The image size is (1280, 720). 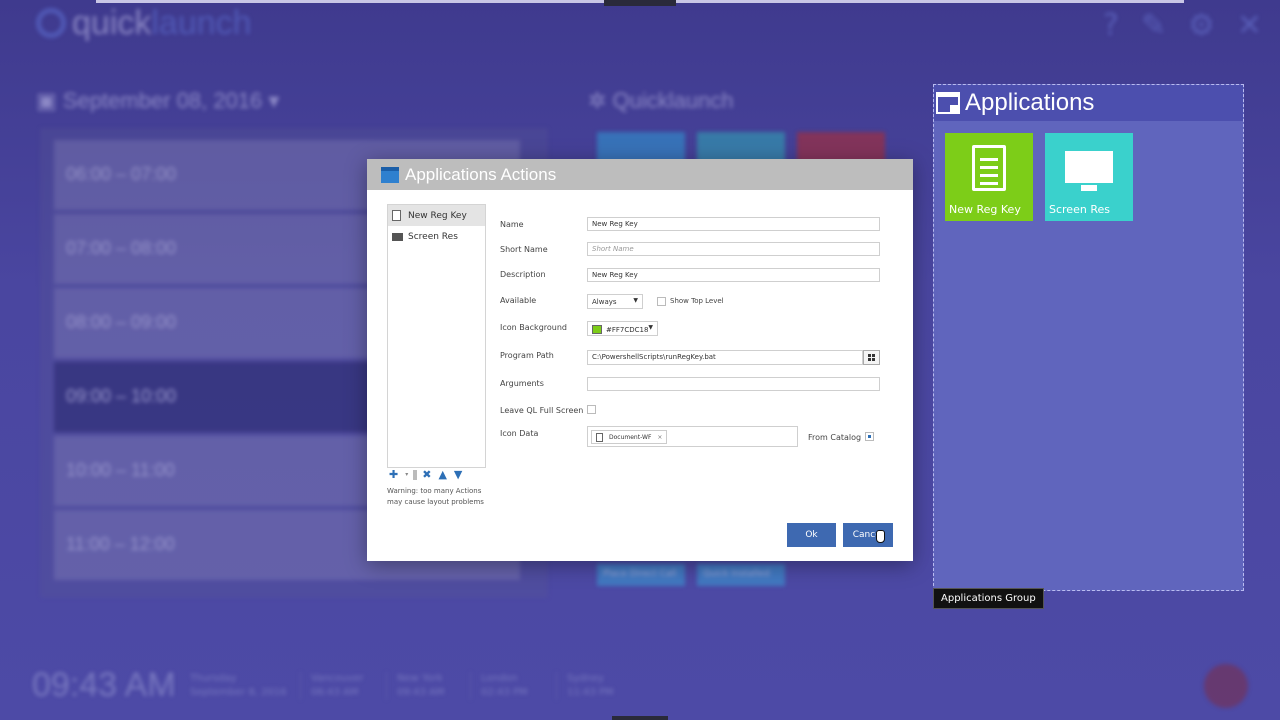 What do you see at coordinates (335, 692) in the screenshot?
I see `city-time: 06:43 AM` at bounding box center [335, 692].